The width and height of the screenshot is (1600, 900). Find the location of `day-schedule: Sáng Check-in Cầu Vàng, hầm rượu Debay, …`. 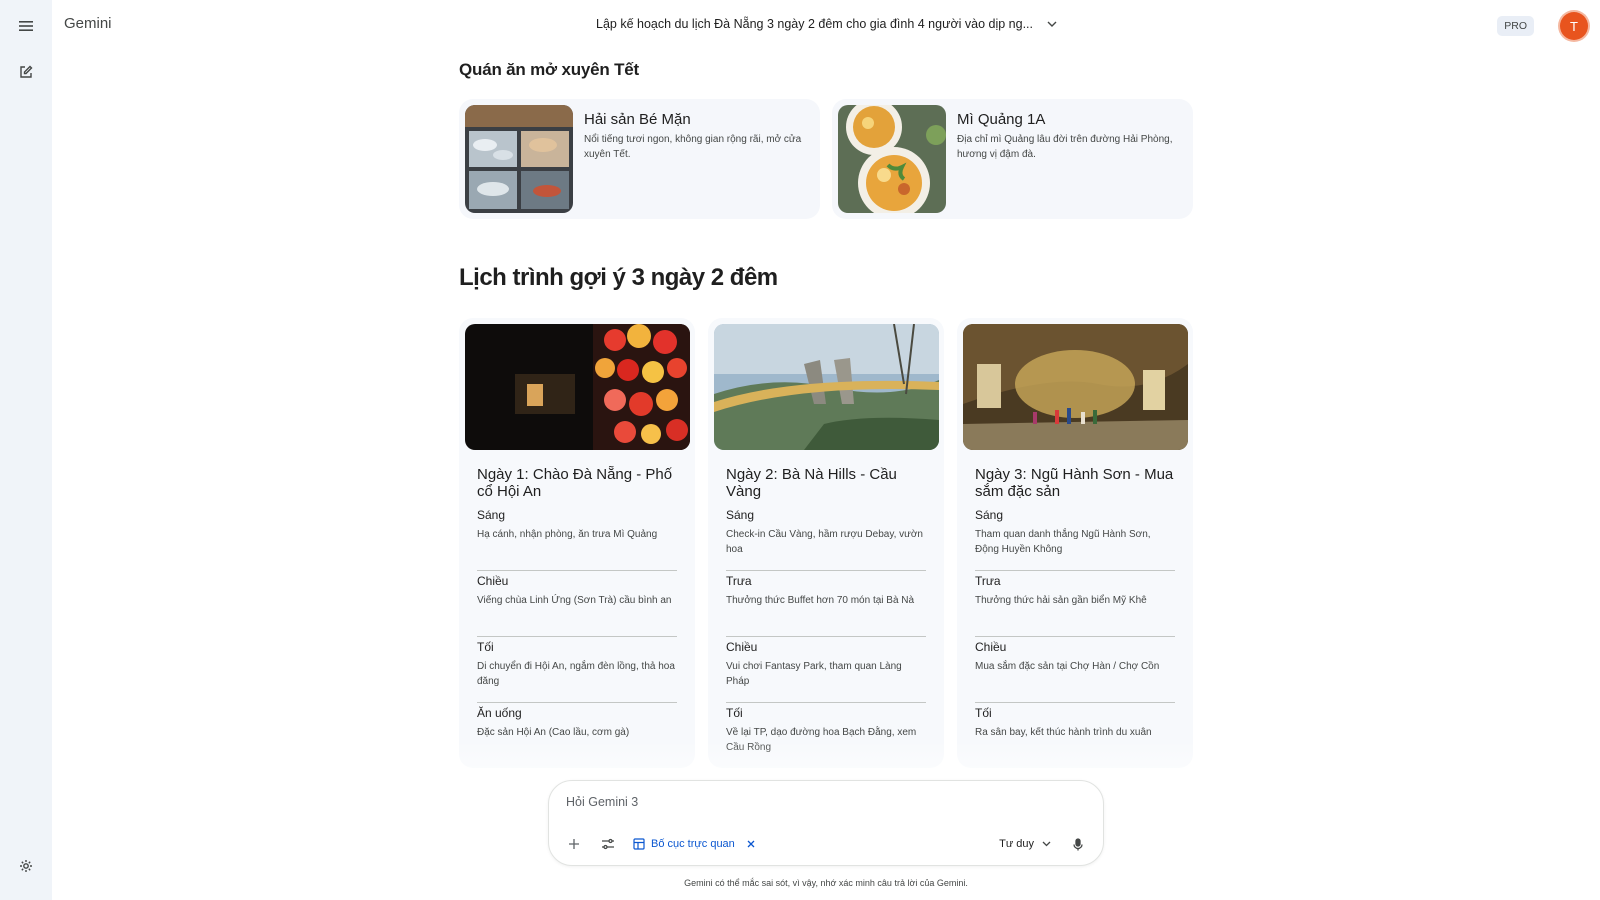

day-schedule: Sáng Check-in Cầu Vàng, hầm rượu Debay, … is located at coordinates (826, 640).